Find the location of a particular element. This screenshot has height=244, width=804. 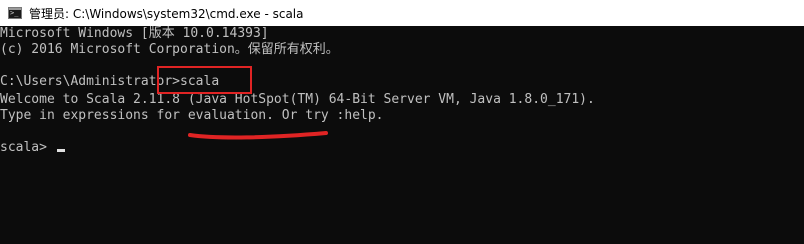

annotation-underline is located at coordinates (258, 135).